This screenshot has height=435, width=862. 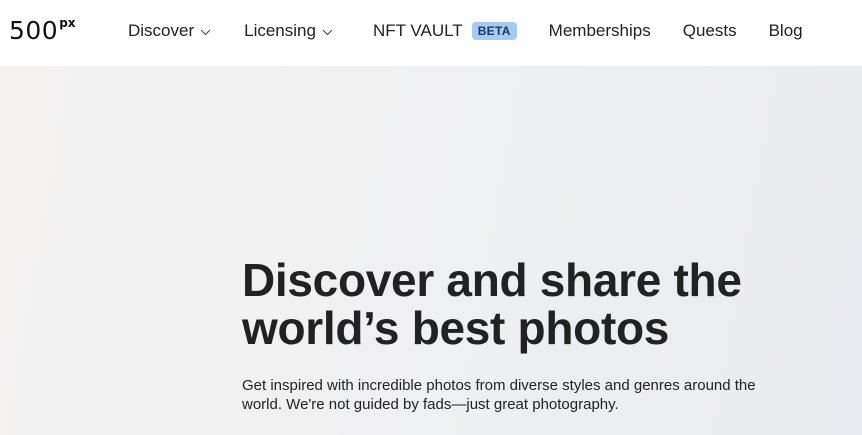 I want to click on nav-item-memberships: Memberships, so click(x=600, y=31).